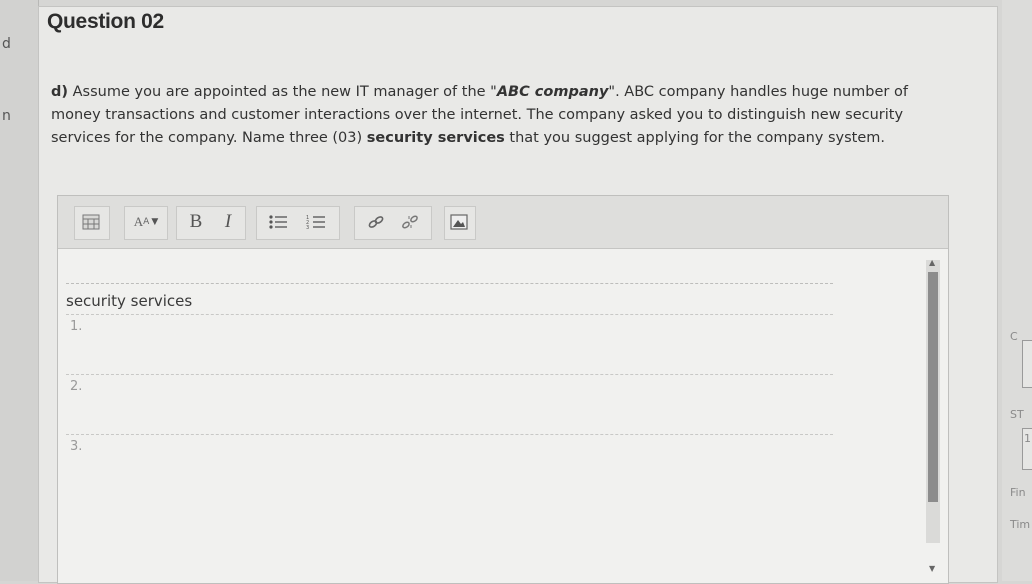  What do you see at coordinates (19, 290) in the screenshot?
I see `left-sidebar-edge: d n` at bounding box center [19, 290].